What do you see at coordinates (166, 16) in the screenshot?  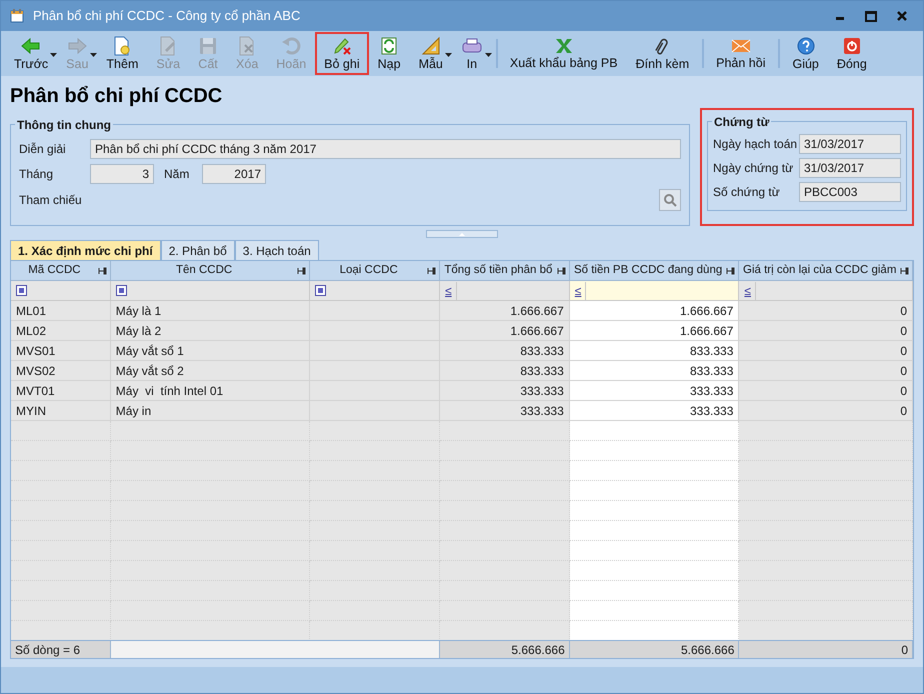 I see `window-title: Phân bổ chi phí CCDC - Công ty cổ phần ABC` at bounding box center [166, 16].